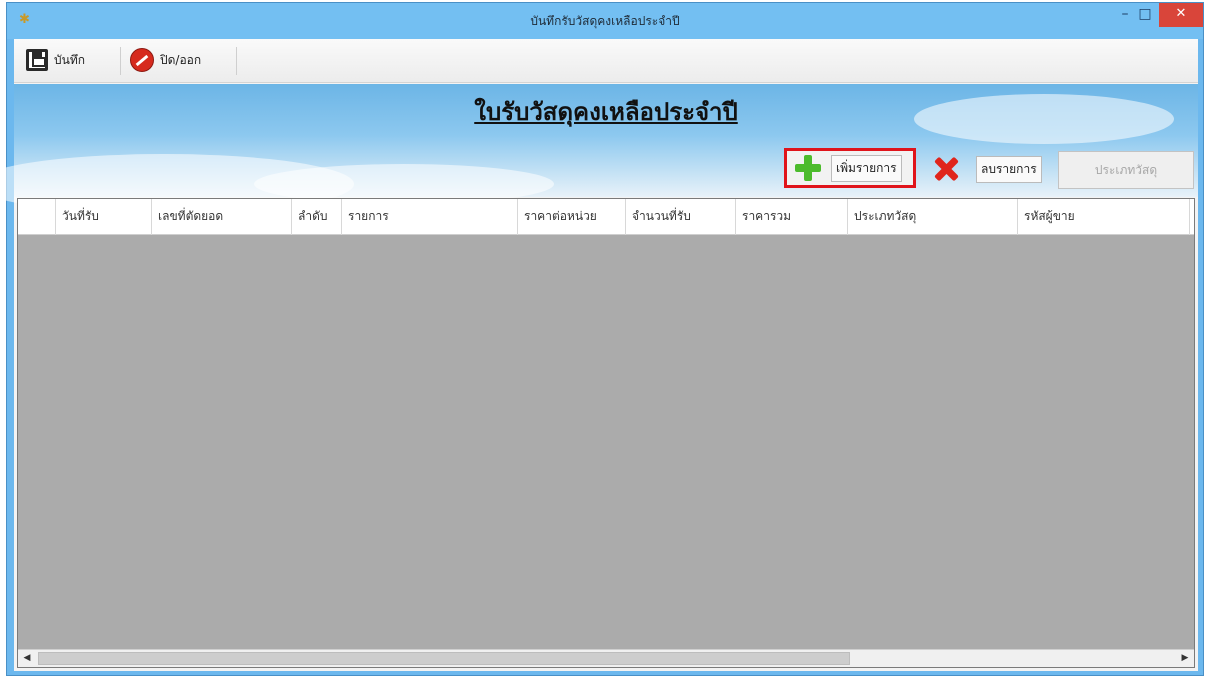 The width and height of the screenshot is (1210, 682). I want to click on column-header-vendor-code: รหัสผู้ขาย, so click(1104, 217).